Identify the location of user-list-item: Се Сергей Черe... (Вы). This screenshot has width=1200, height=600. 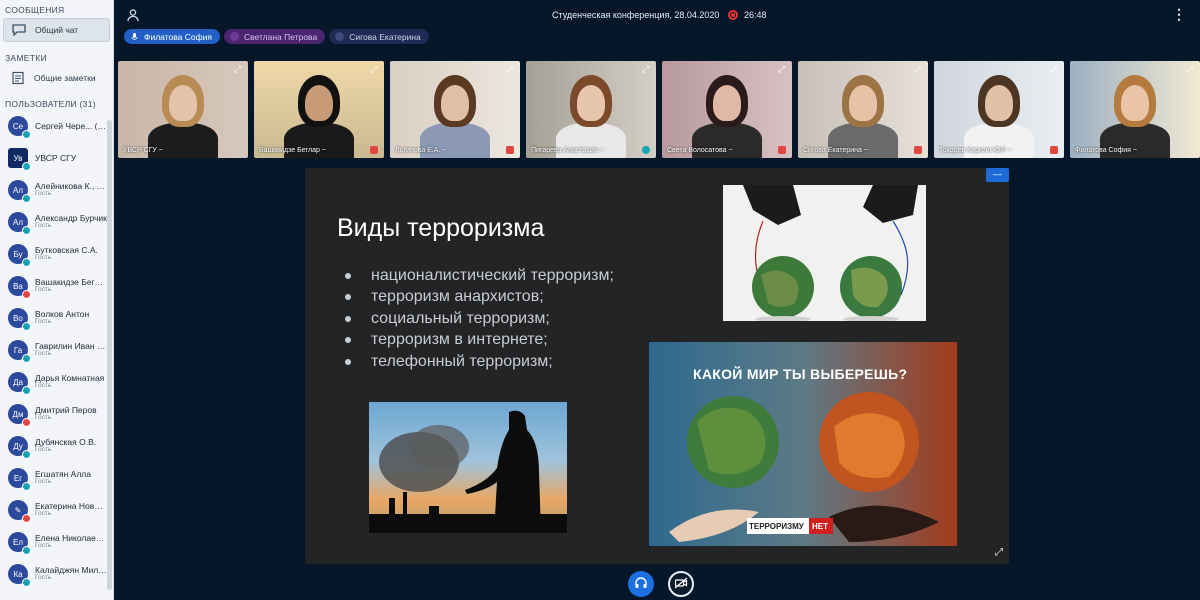
(56, 126).